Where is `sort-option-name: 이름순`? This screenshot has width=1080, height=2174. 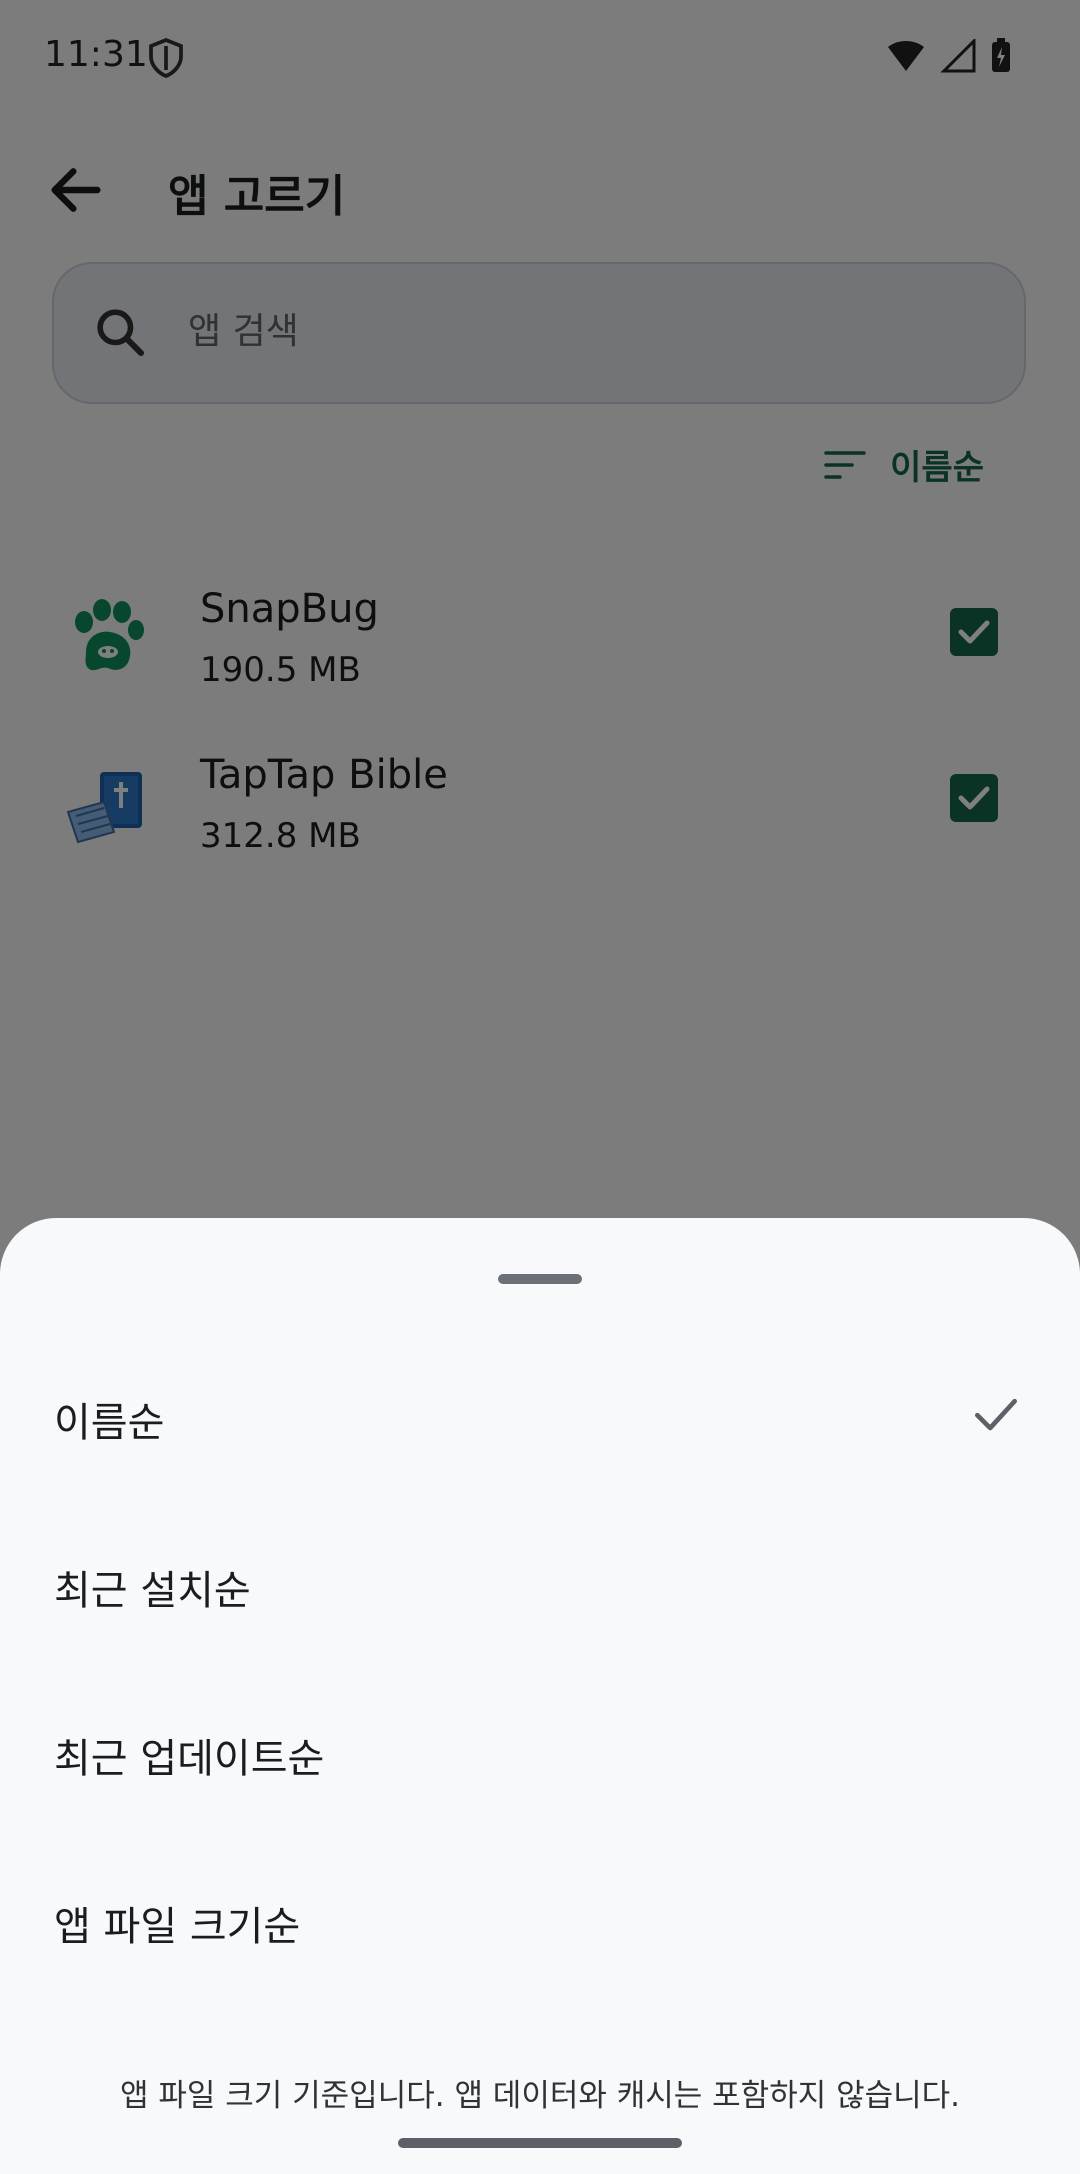 sort-option-name: 이름순 is located at coordinates (540, 1422).